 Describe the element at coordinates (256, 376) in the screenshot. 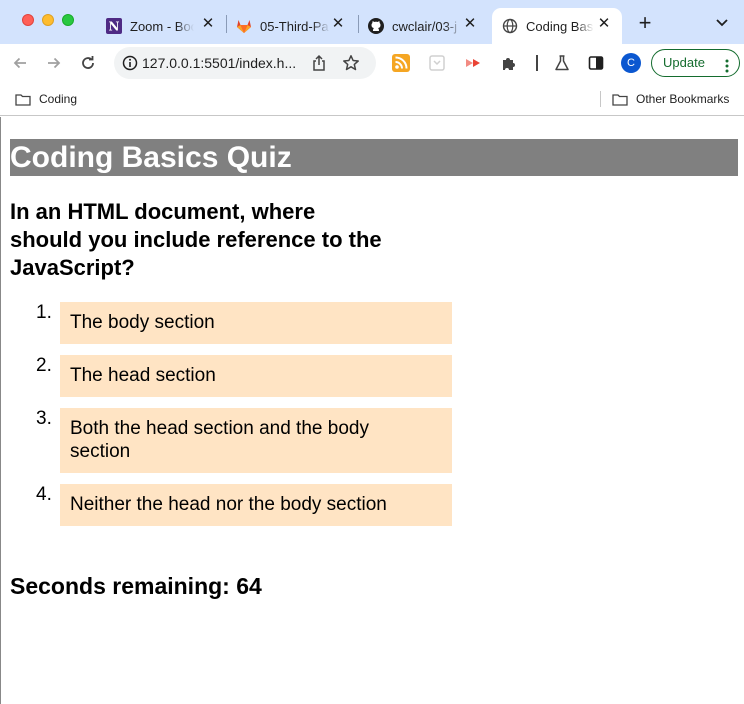

I see `answer-button-2: The head section` at that location.